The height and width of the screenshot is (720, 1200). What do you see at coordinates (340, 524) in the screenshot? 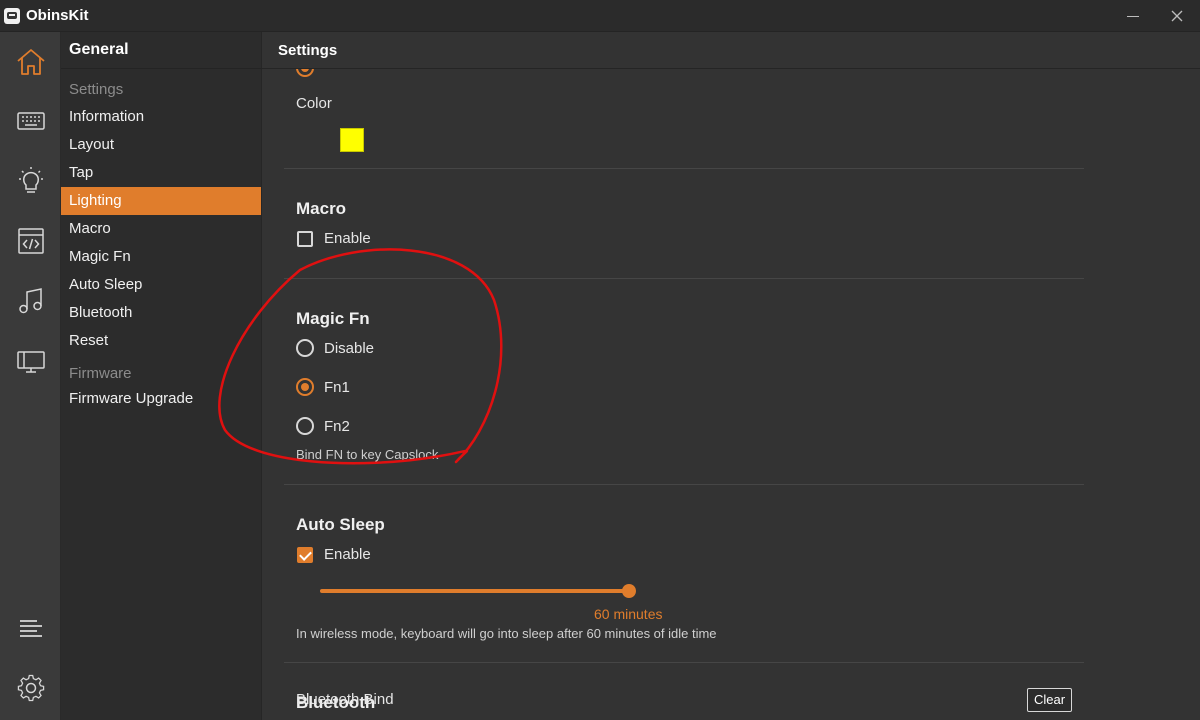
I see `auto-sleep-title: Auto Sleep` at bounding box center [340, 524].